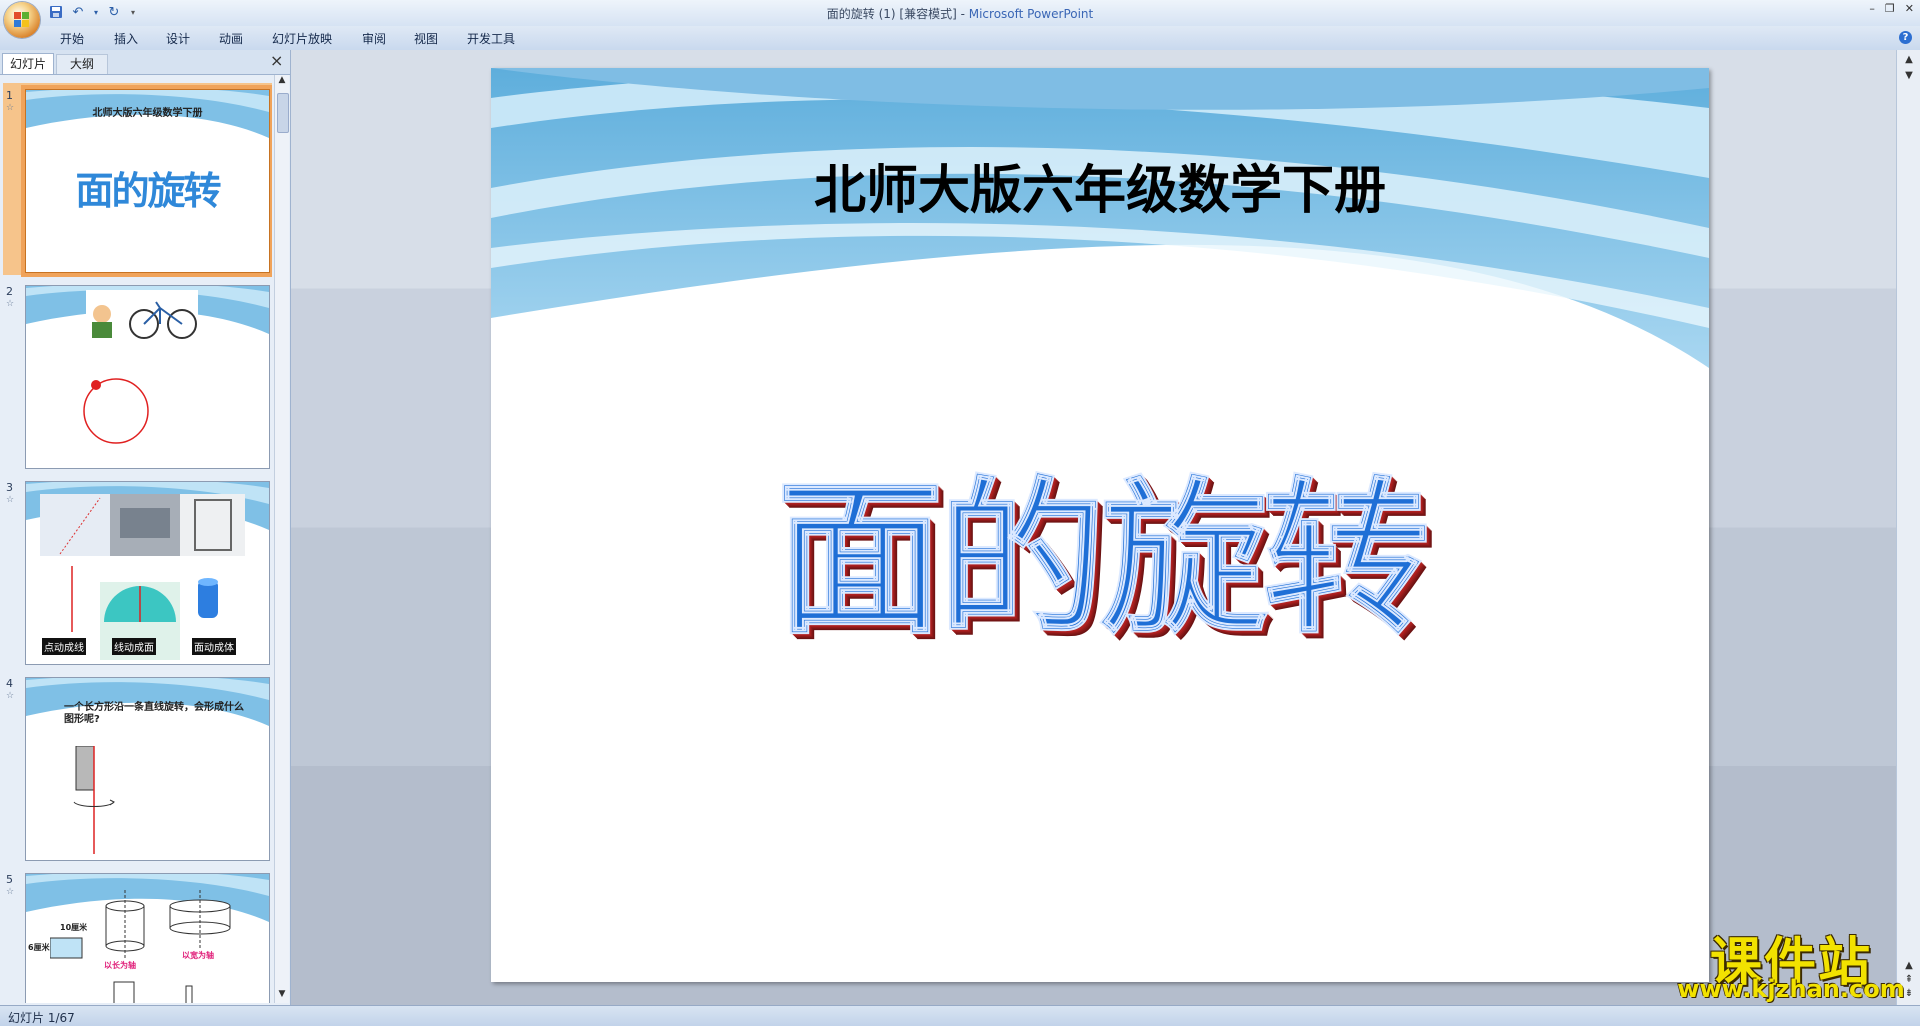 Image resolution: width=1920 pixels, height=1026 pixels. I want to click on ribbon-tabs: 开始 插入 设计 动画 幻灯片放映 审阅 视图 开发工具 ?, so click(960, 38).